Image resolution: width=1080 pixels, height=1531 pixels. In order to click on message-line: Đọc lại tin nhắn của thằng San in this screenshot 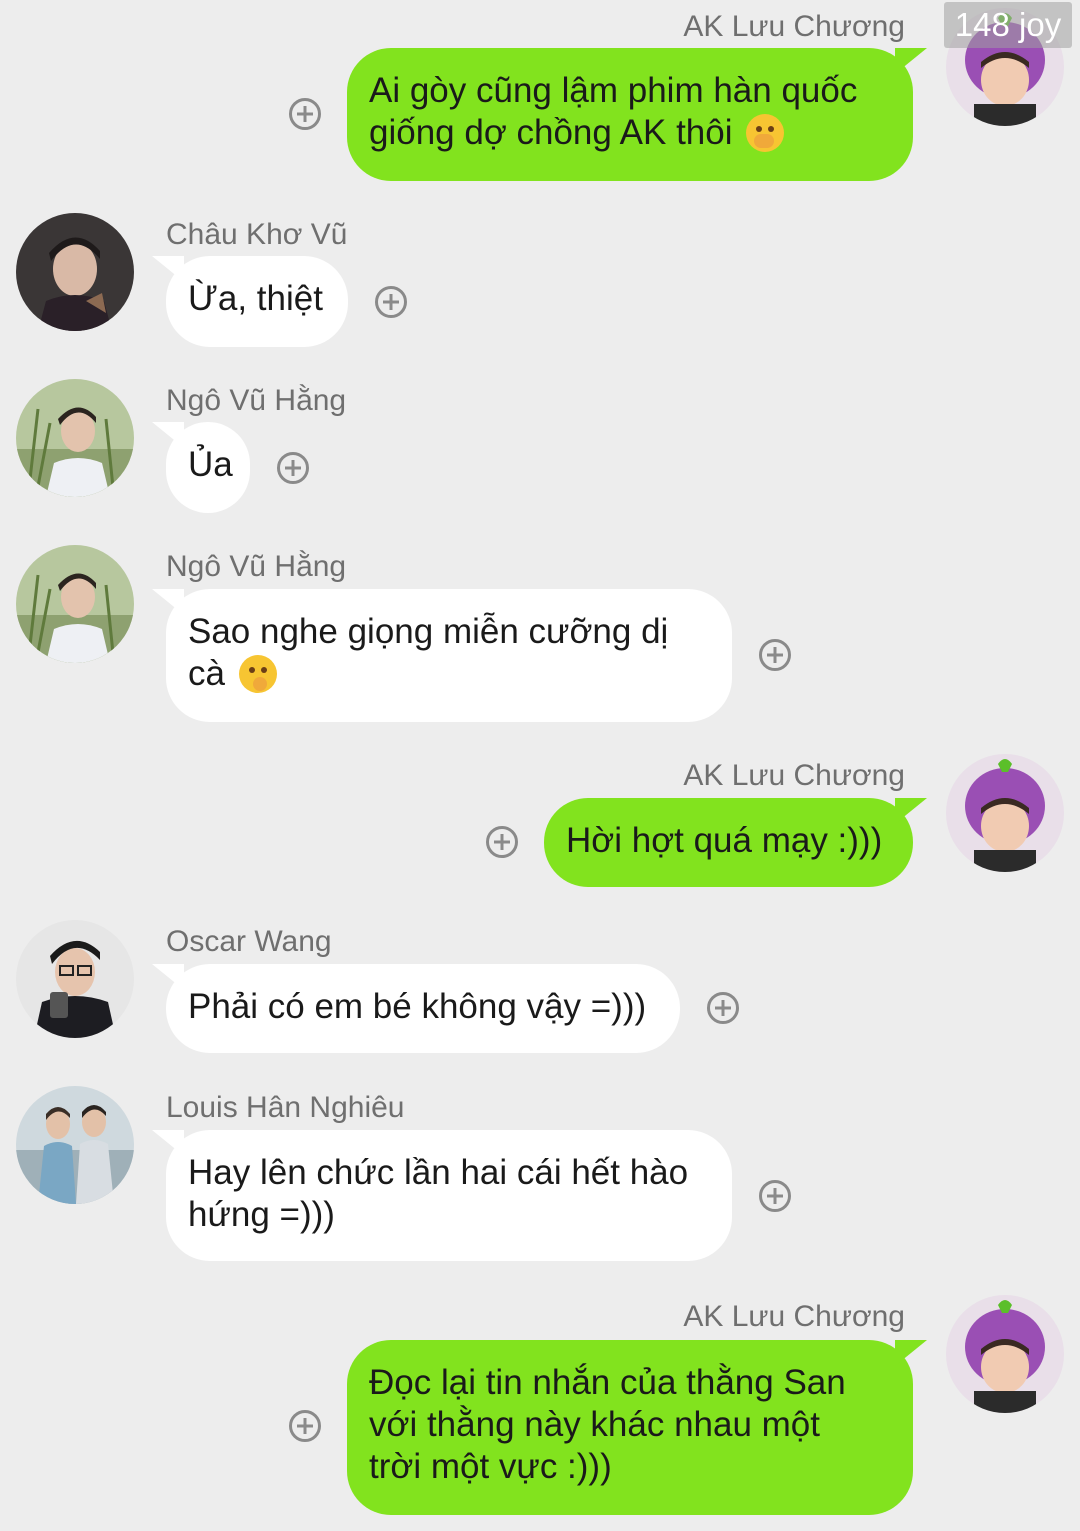, I will do `click(607, 1382)`.